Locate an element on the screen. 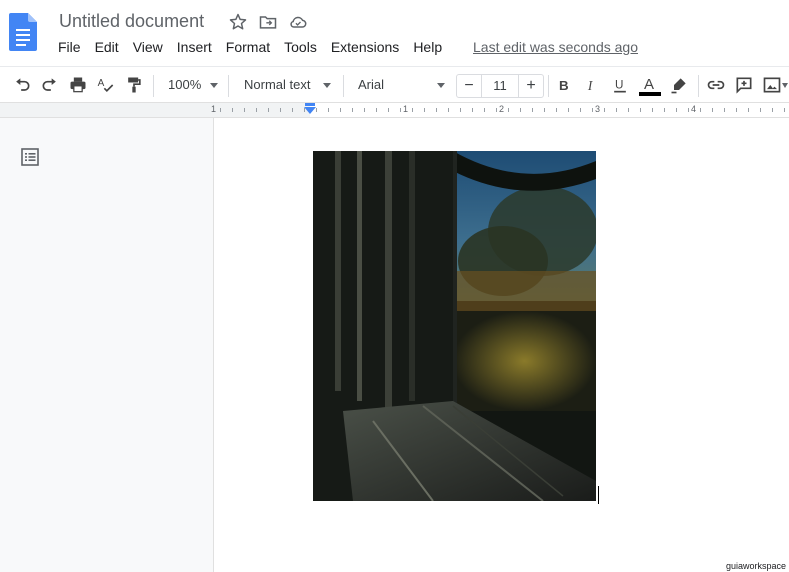  ruler-label: 4 is located at coordinates (694, 109).